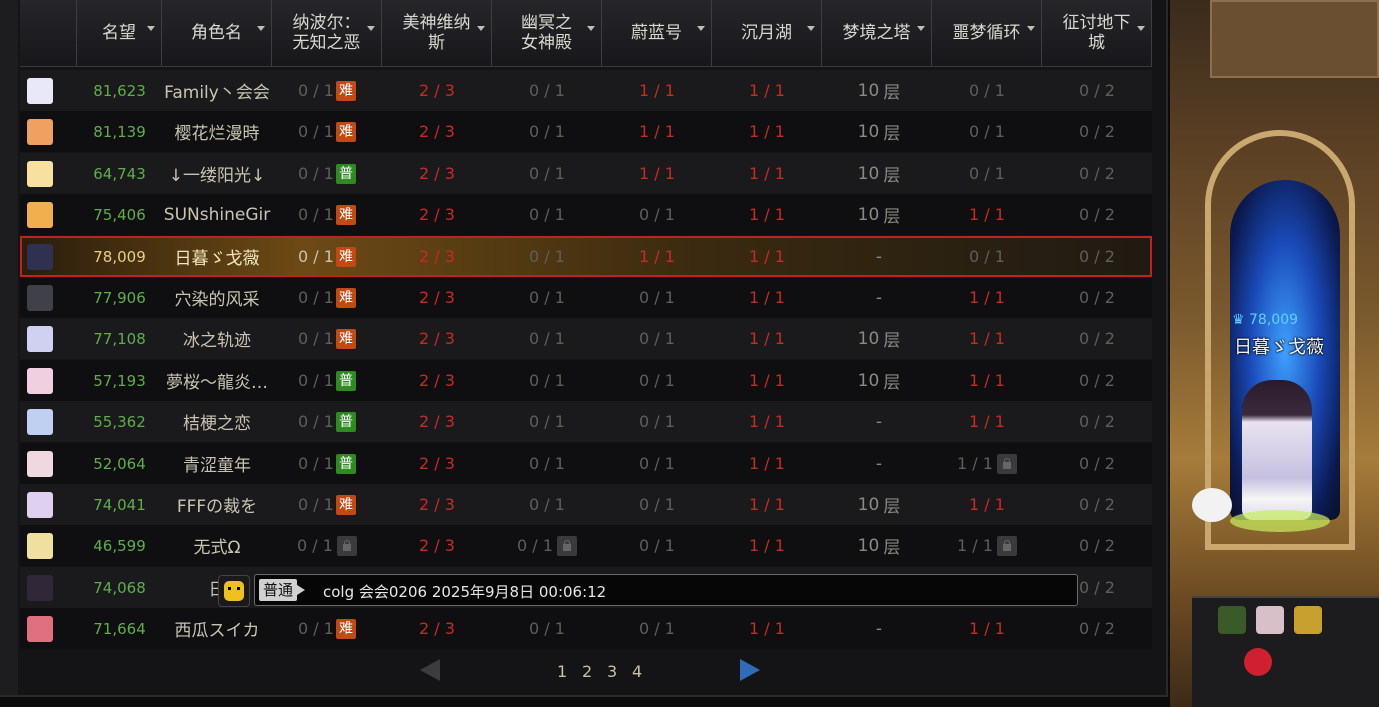 The image size is (1379, 707). I want to click on column-header-3: 美神维纳 斯, so click(437, 33).